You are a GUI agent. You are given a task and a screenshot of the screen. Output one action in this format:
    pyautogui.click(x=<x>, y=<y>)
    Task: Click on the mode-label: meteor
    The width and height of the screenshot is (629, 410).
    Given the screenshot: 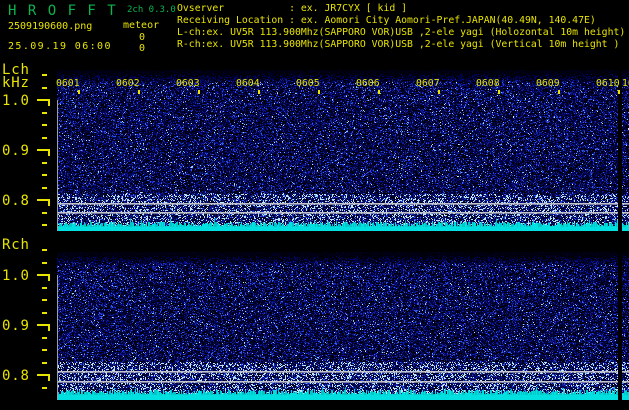 What is the action you would take?
    pyautogui.click(x=141, y=25)
    